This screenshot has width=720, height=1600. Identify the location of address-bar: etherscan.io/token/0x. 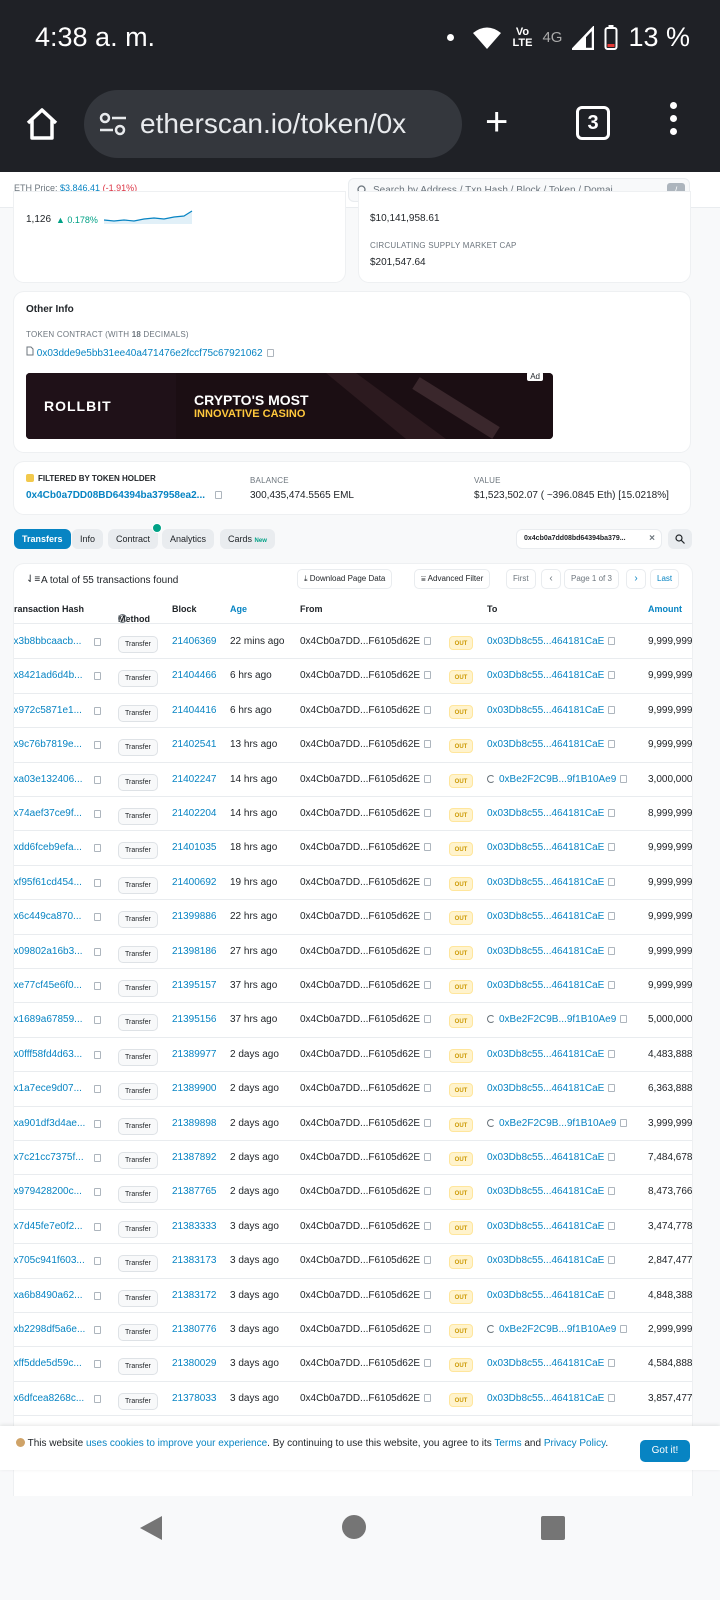
(273, 124).